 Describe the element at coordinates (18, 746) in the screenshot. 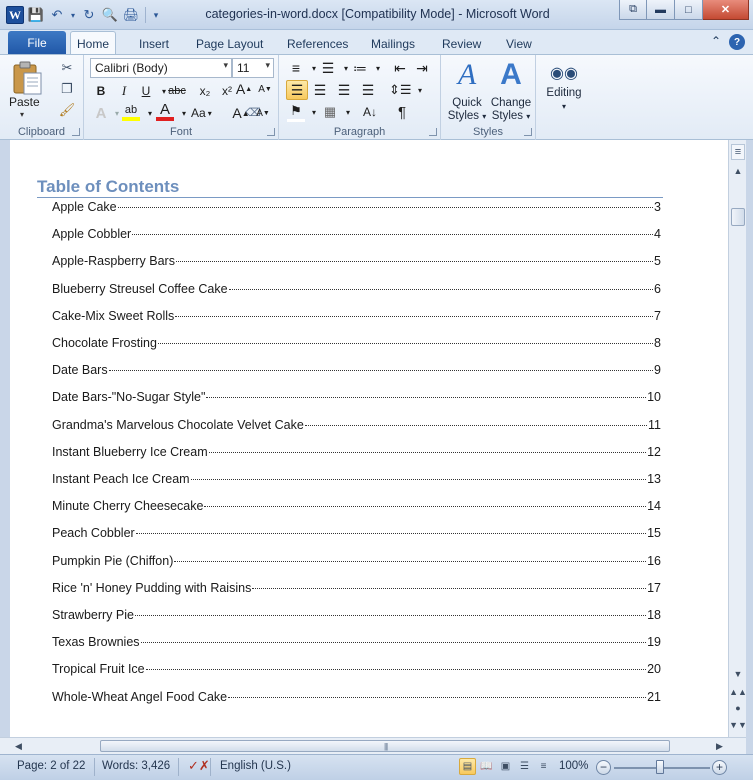

I see `scroll-left-icon: ◀` at that location.